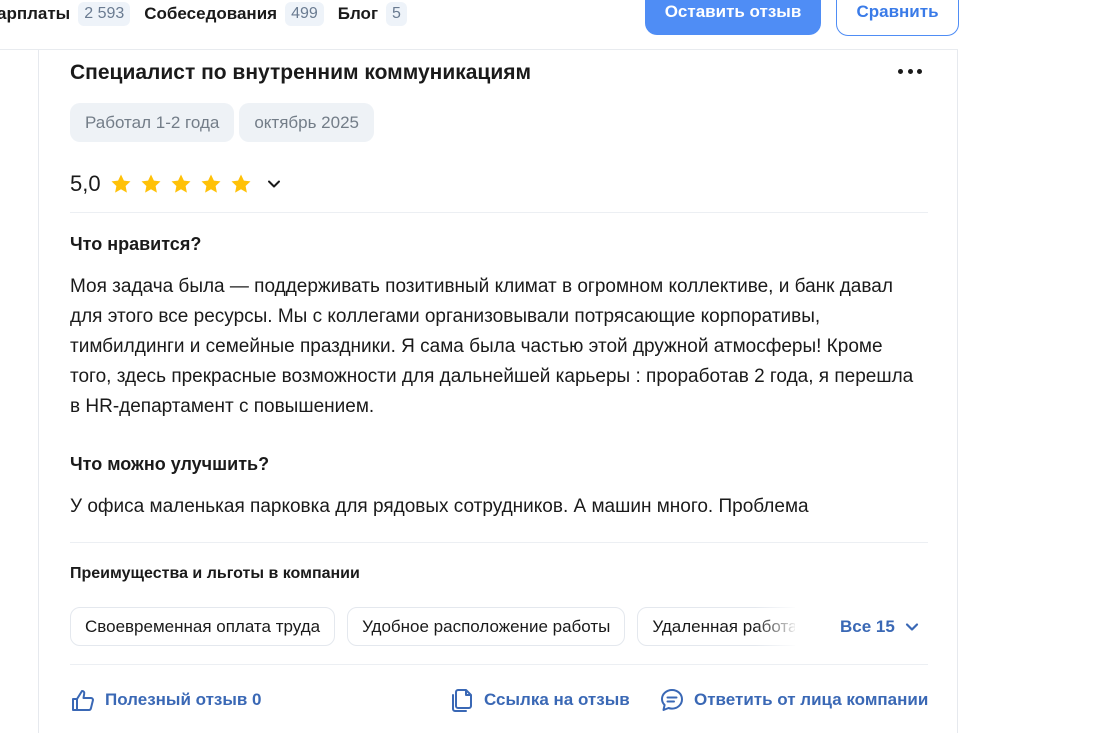 The image size is (1093, 733). I want to click on date-tag: октябрь 2025, so click(306, 122).